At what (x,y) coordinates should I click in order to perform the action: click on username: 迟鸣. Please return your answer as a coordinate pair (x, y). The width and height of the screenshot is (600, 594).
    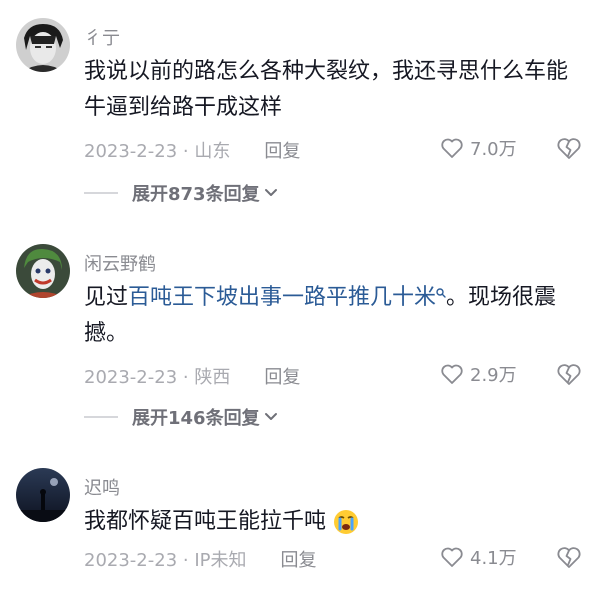
    Looking at the image, I should click on (102, 487).